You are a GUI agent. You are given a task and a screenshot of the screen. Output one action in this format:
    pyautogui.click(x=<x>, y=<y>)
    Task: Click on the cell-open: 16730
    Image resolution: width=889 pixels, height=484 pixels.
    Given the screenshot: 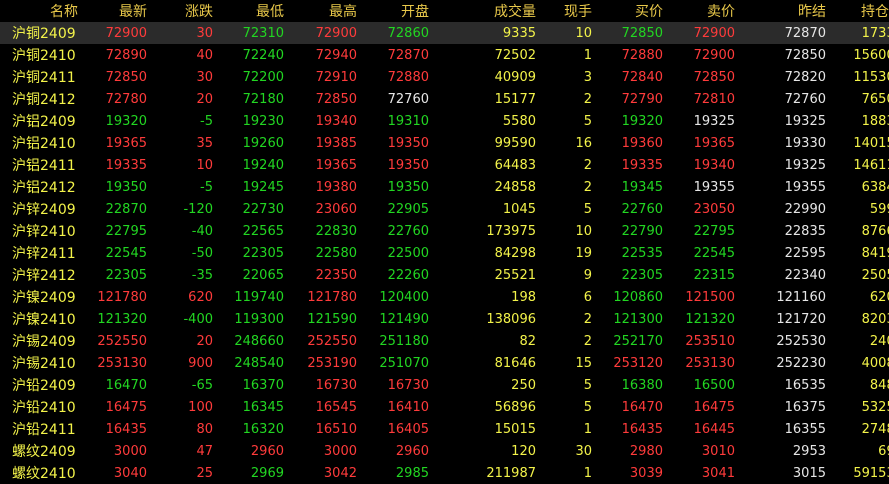 What is the action you would take?
    pyautogui.click(x=408, y=385)
    